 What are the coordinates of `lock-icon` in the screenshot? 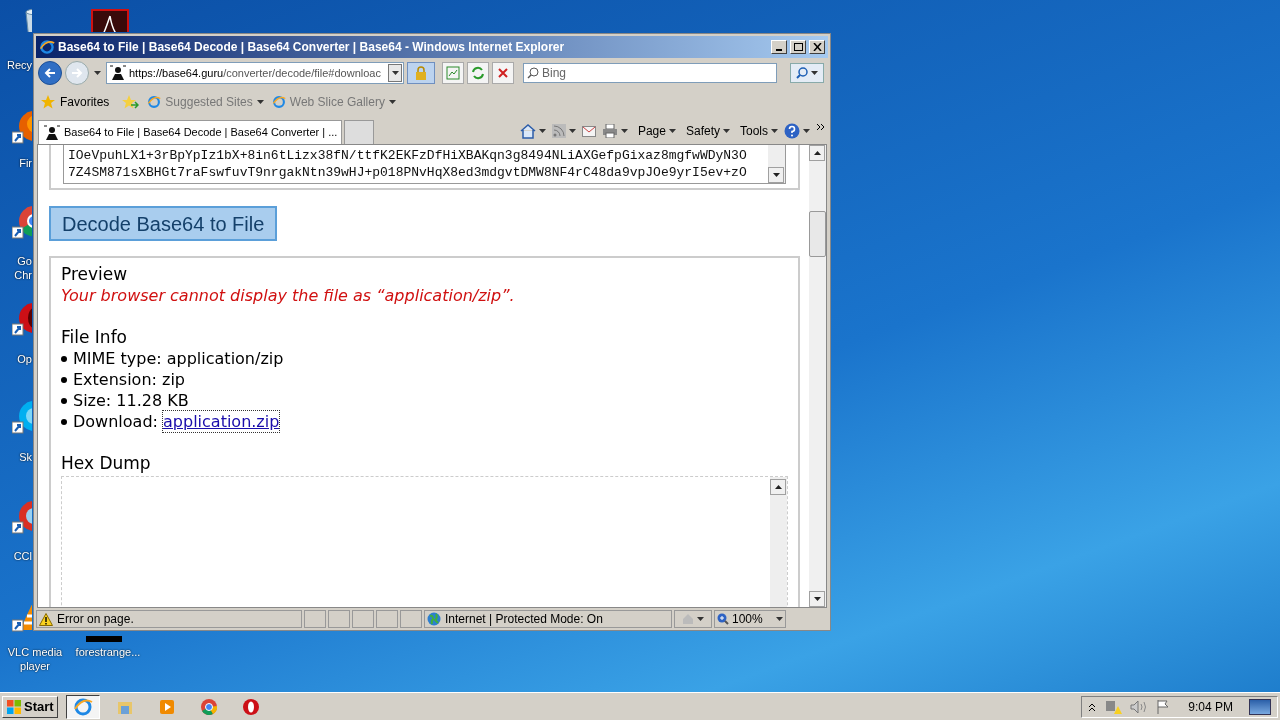 It's located at (421, 73).